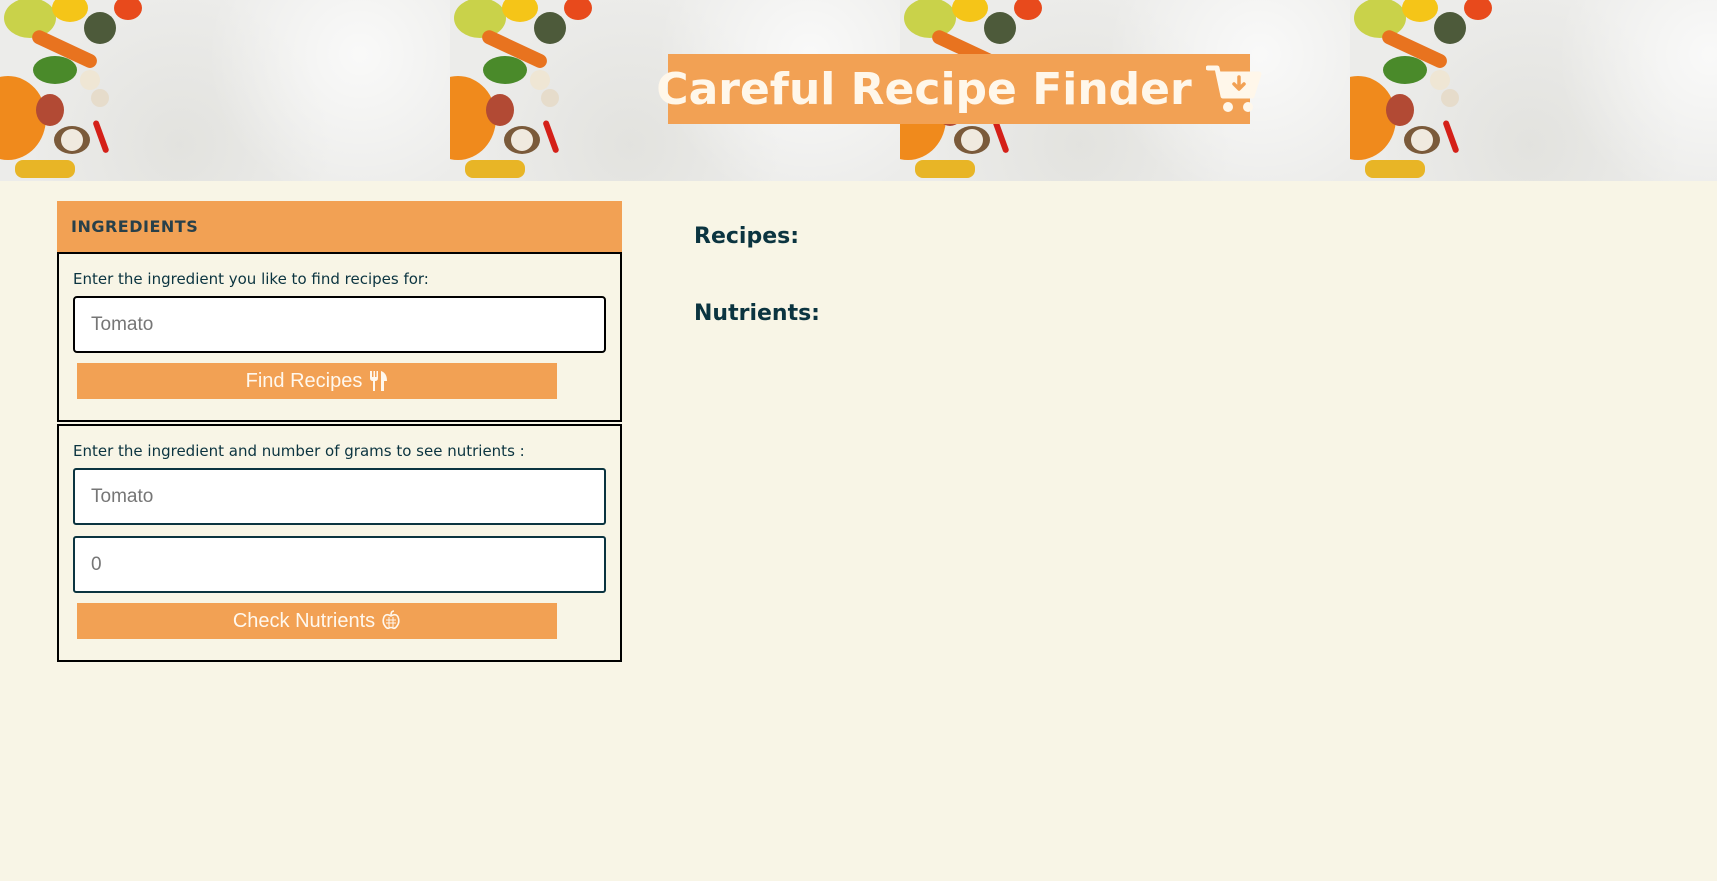 This screenshot has height=881, width=1717. Describe the element at coordinates (757, 275) in the screenshot. I see `results-area: Recipes: Nutrients:` at that location.